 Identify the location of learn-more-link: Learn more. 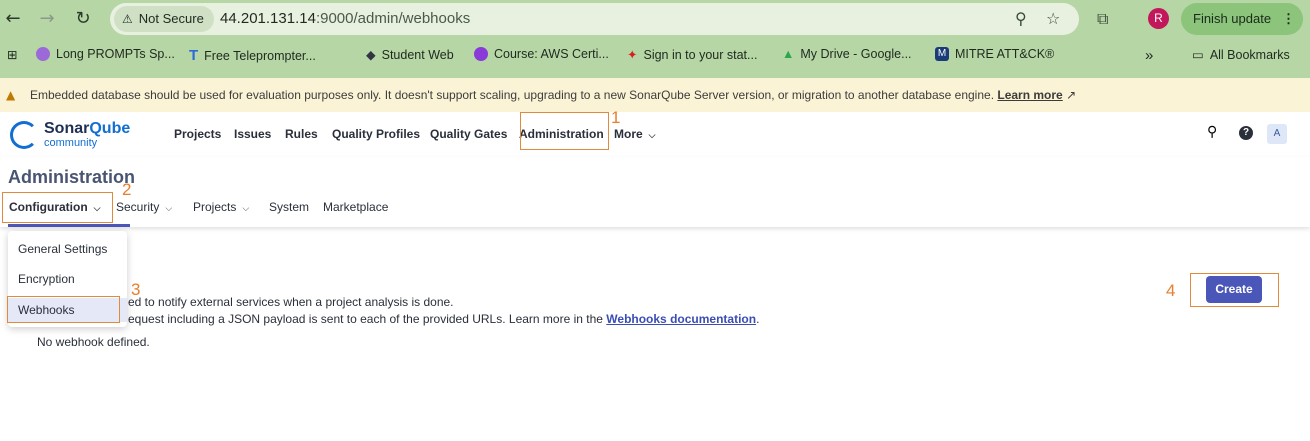
(1029, 95).